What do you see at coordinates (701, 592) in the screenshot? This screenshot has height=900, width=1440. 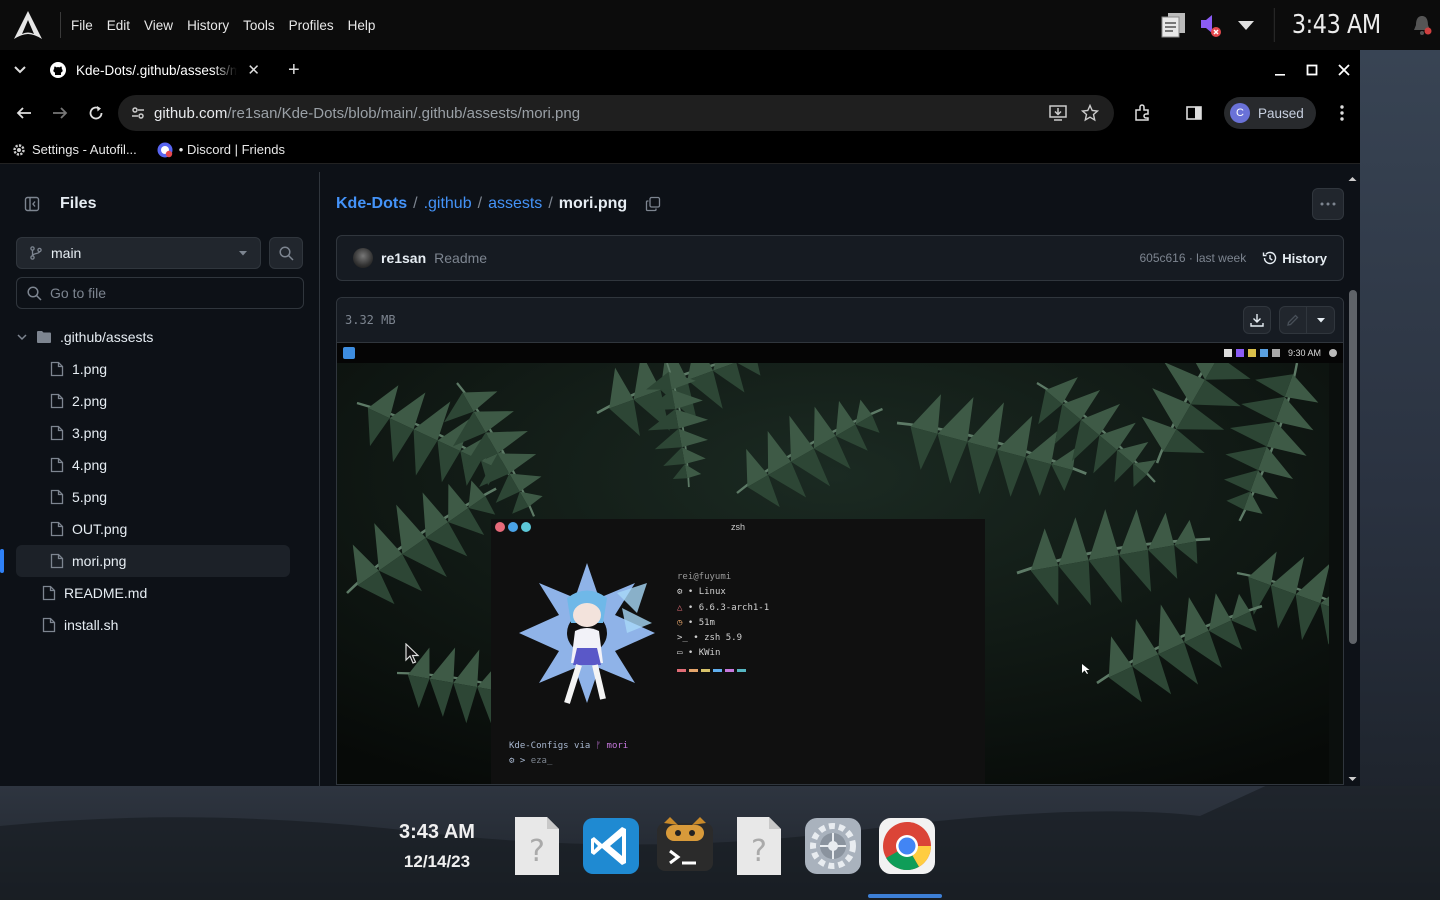 I see `preview-fetch-os: ⚙ • Linux` at bounding box center [701, 592].